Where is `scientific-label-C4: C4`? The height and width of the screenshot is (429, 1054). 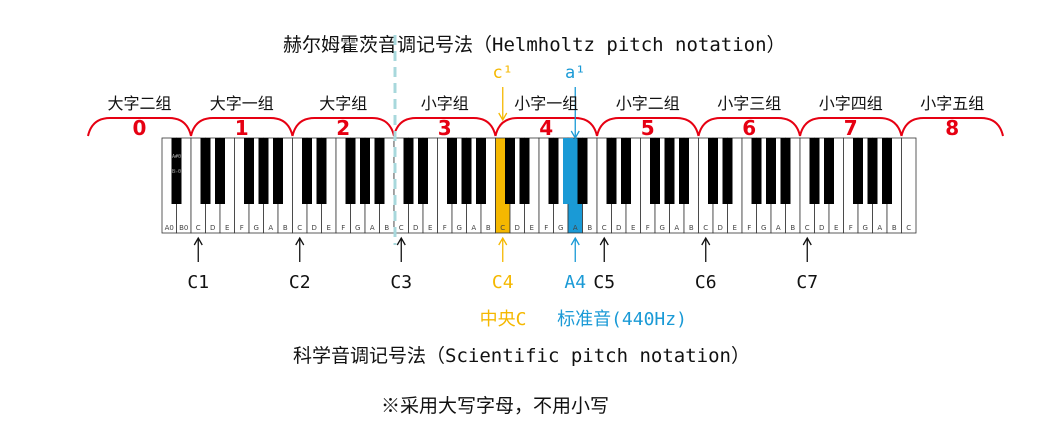
scientific-label-C4: C4 is located at coordinates (502, 282).